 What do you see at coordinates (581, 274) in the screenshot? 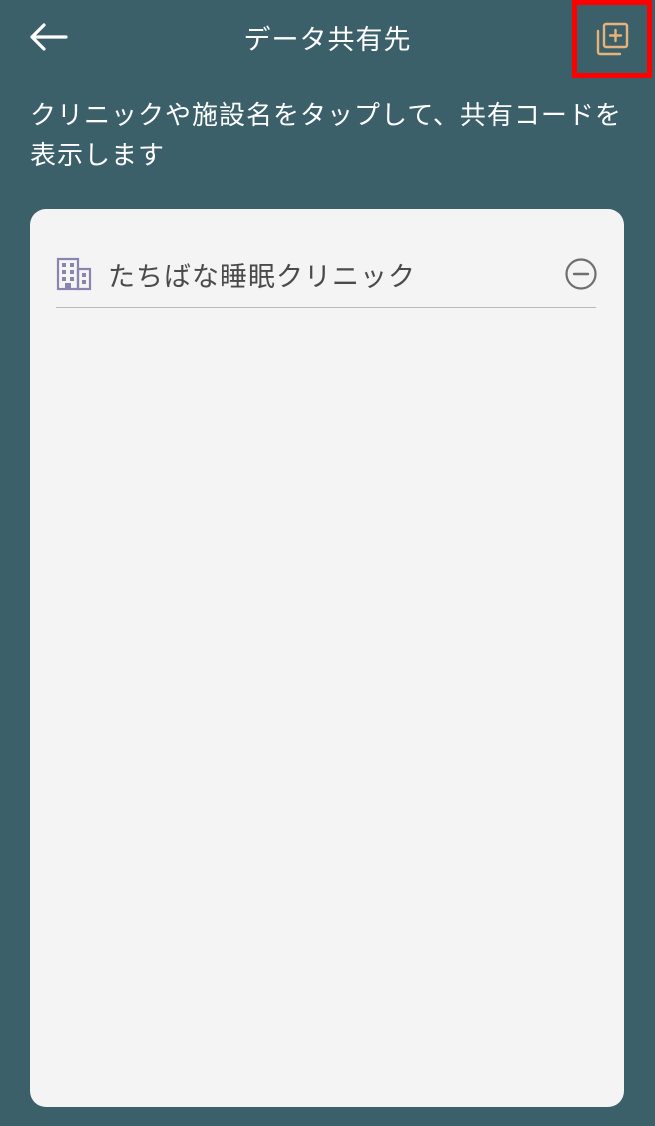
I see `minus-circle-icon` at bounding box center [581, 274].